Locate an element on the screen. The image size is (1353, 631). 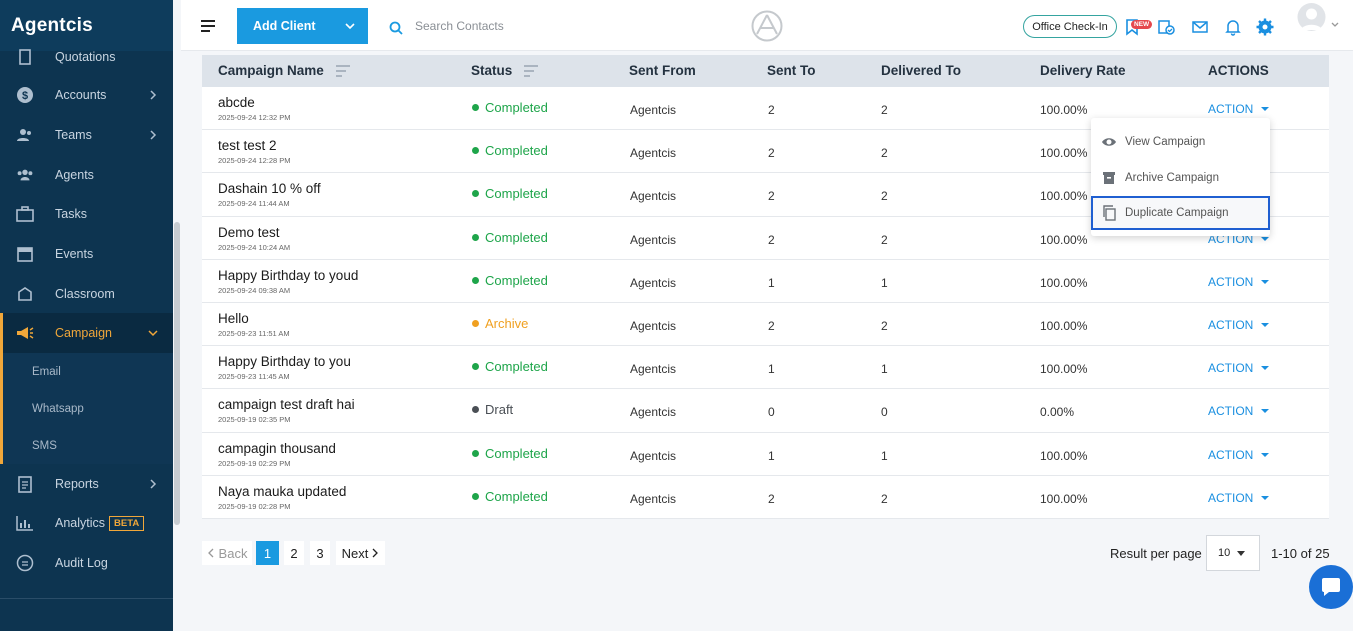
sidebar-subitem-sms: SMS is located at coordinates (86, 445).